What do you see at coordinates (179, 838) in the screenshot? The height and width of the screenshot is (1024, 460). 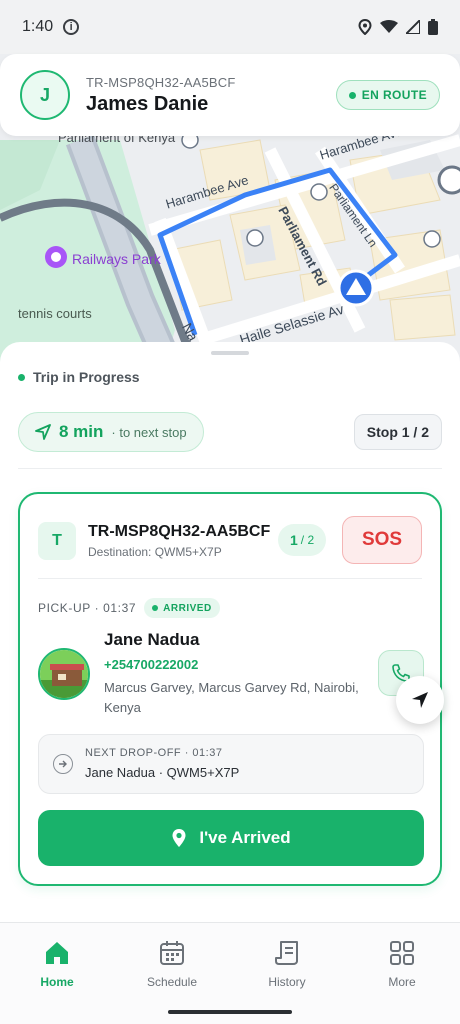 I see `location-pin-icon` at bounding box center [179, 838].